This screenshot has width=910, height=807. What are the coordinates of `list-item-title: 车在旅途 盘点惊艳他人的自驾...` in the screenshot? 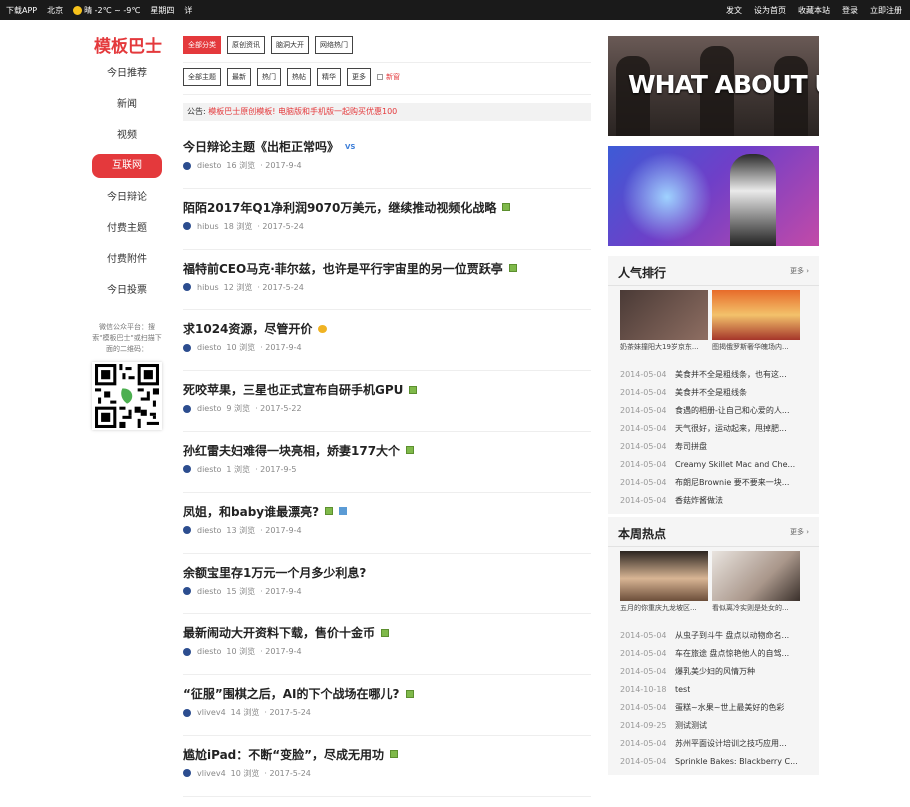 It's located at (732, 654).